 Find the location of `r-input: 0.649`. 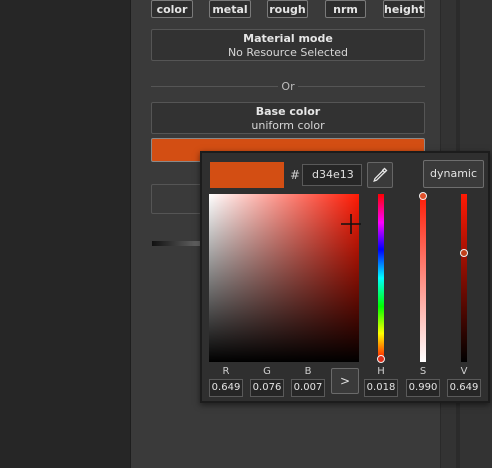

r-input: 0.649 is located at coordinates (226, 388).